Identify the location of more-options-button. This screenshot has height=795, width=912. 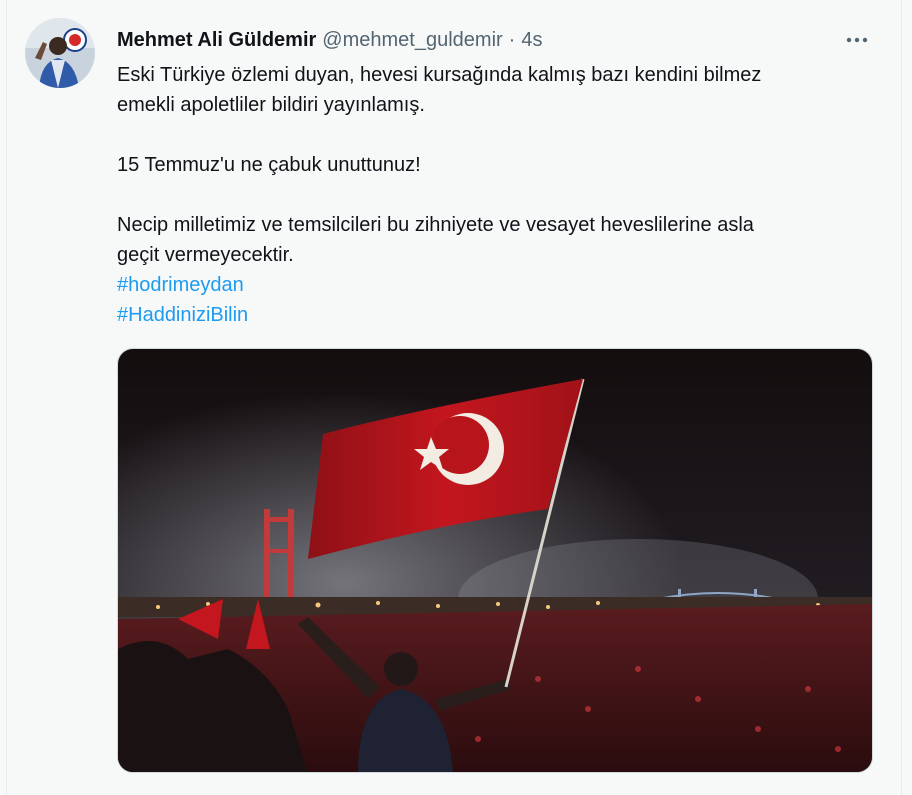
(857, 40).